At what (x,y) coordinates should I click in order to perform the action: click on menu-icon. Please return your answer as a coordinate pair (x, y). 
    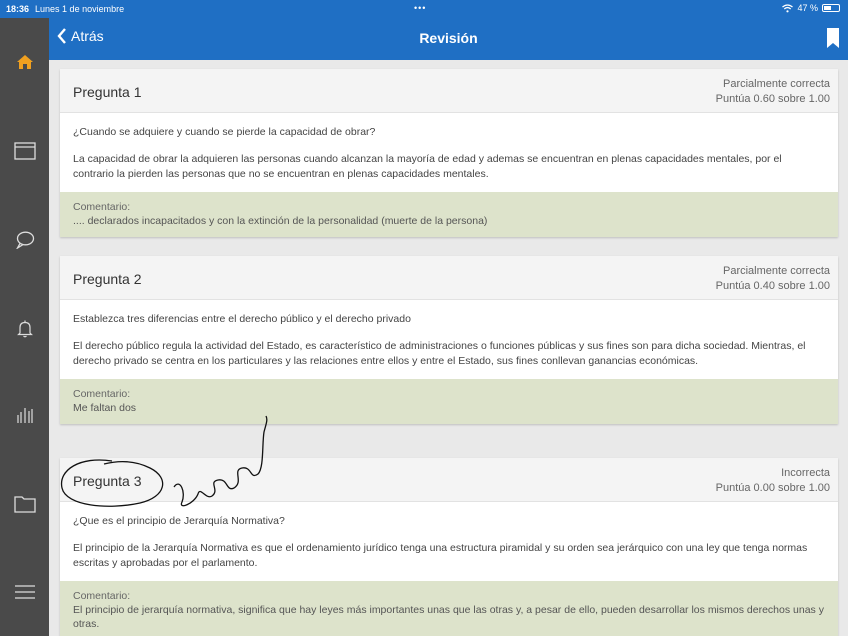
    Looking at the image, I should click on (24, 592).